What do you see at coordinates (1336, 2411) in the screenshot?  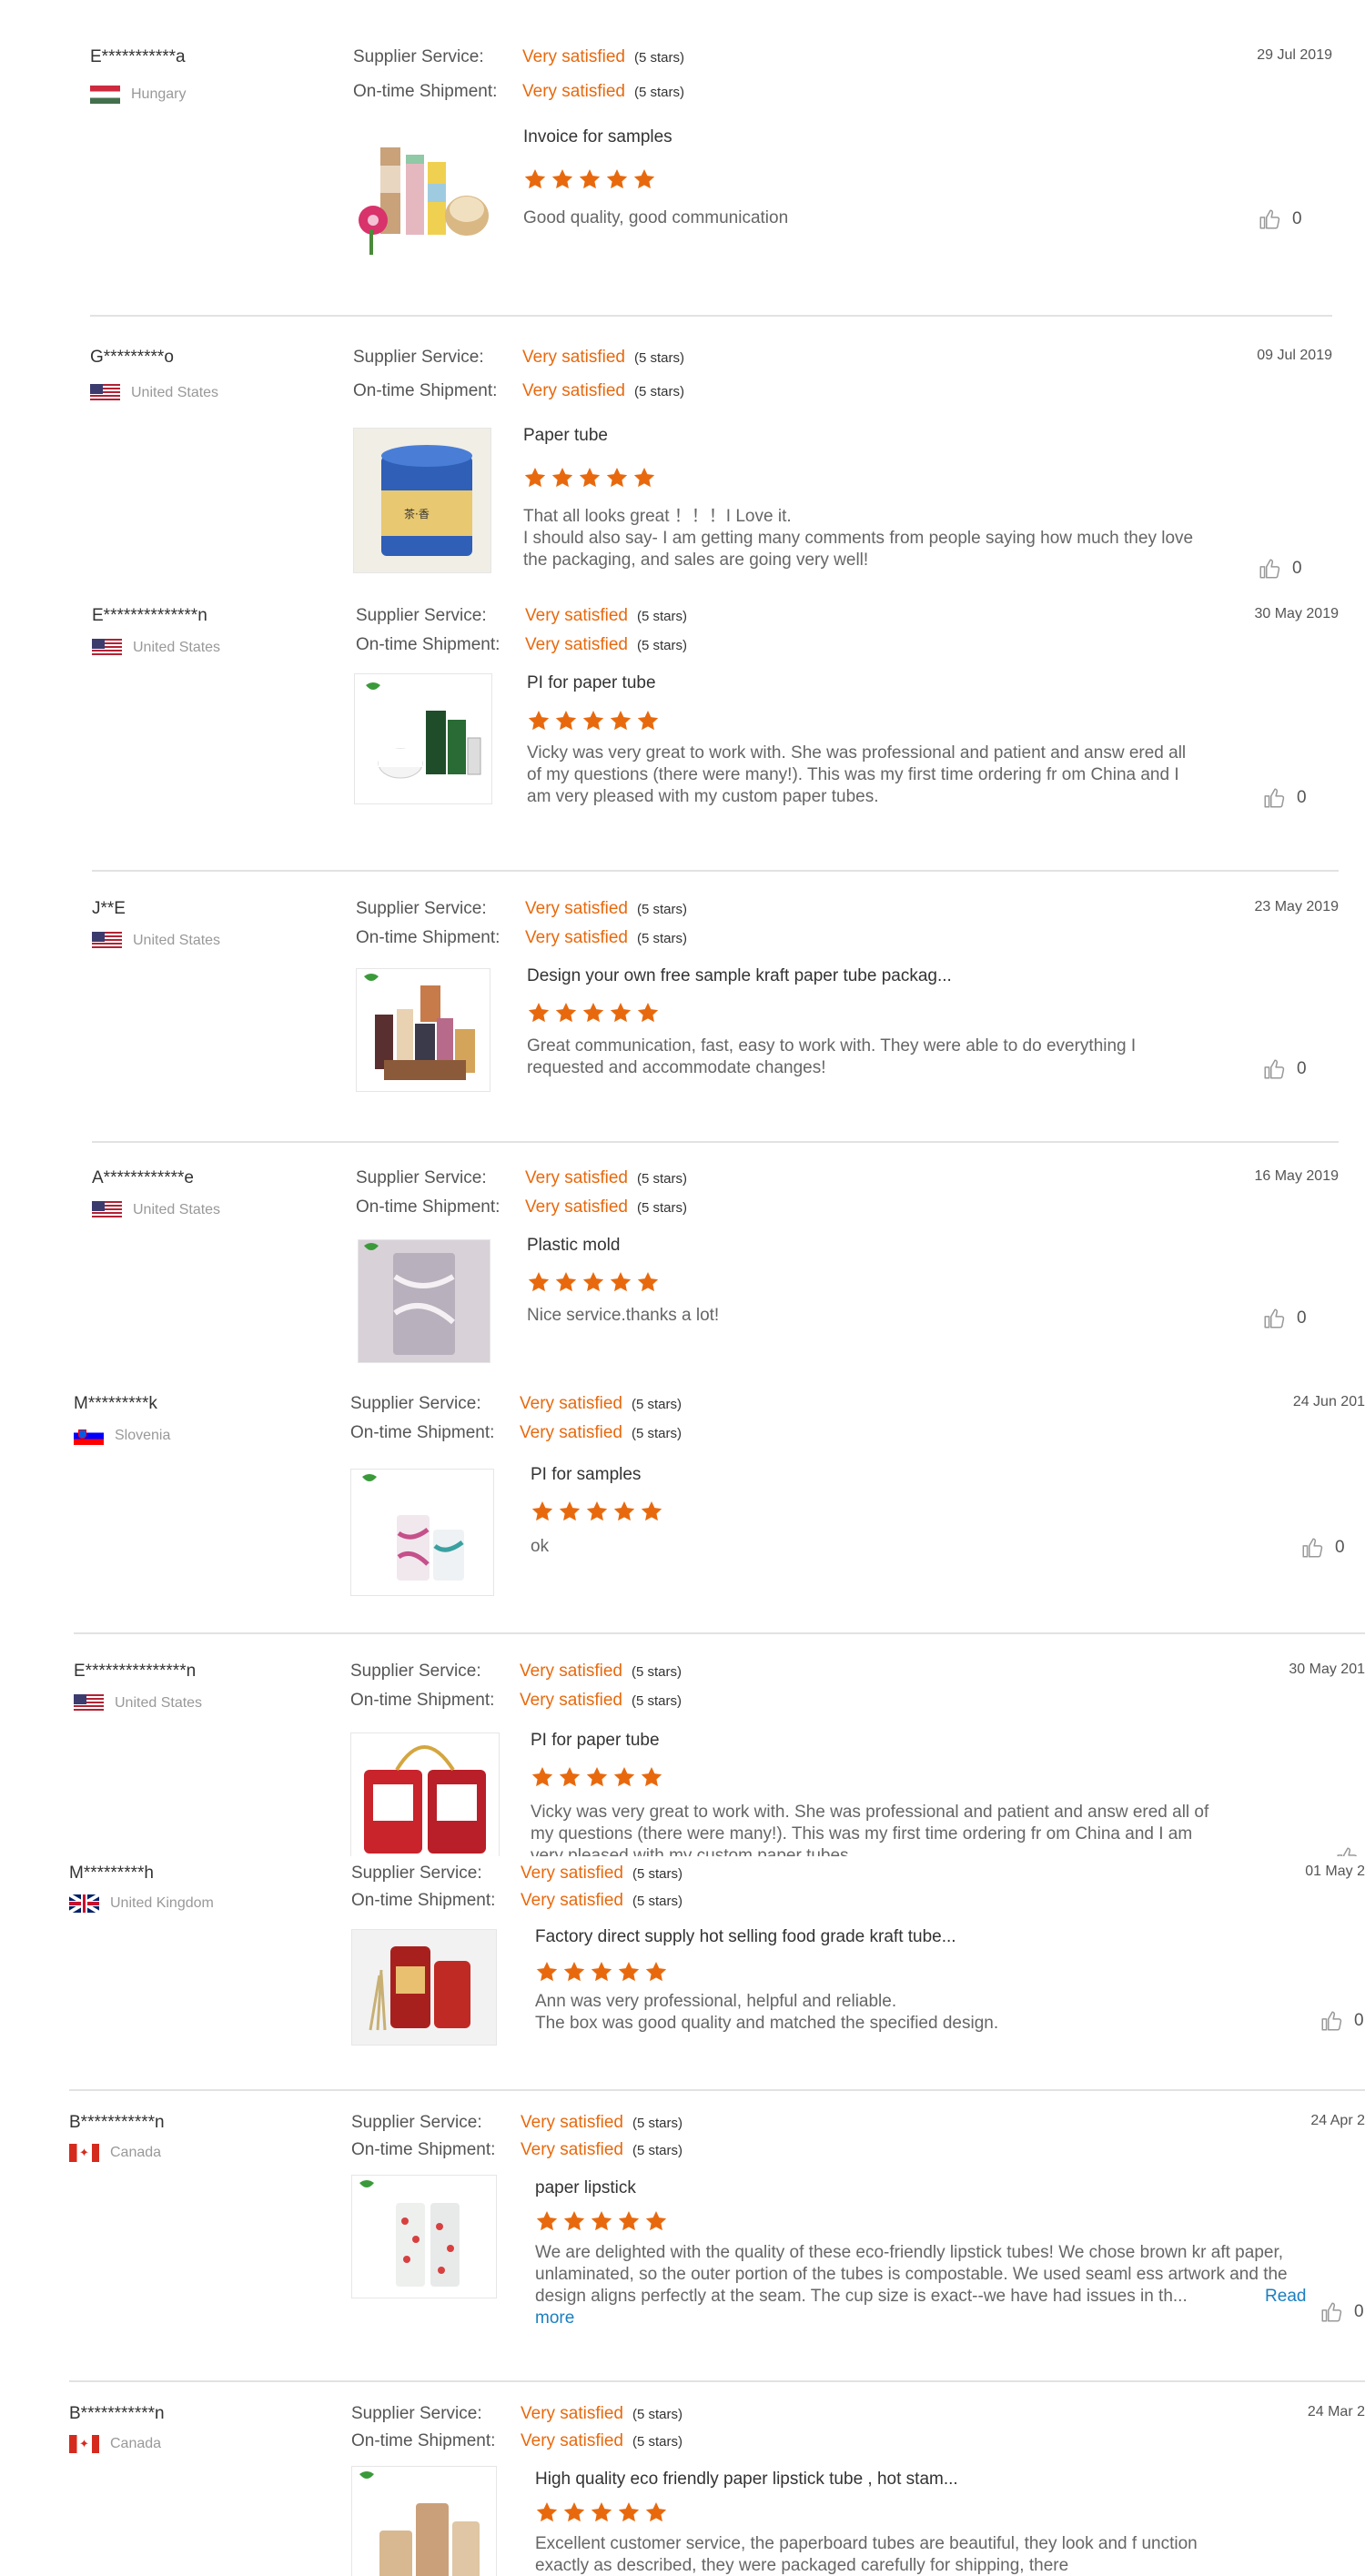 I see `review-date: 24 Mar 2` at bounding box center [1336, 2411].